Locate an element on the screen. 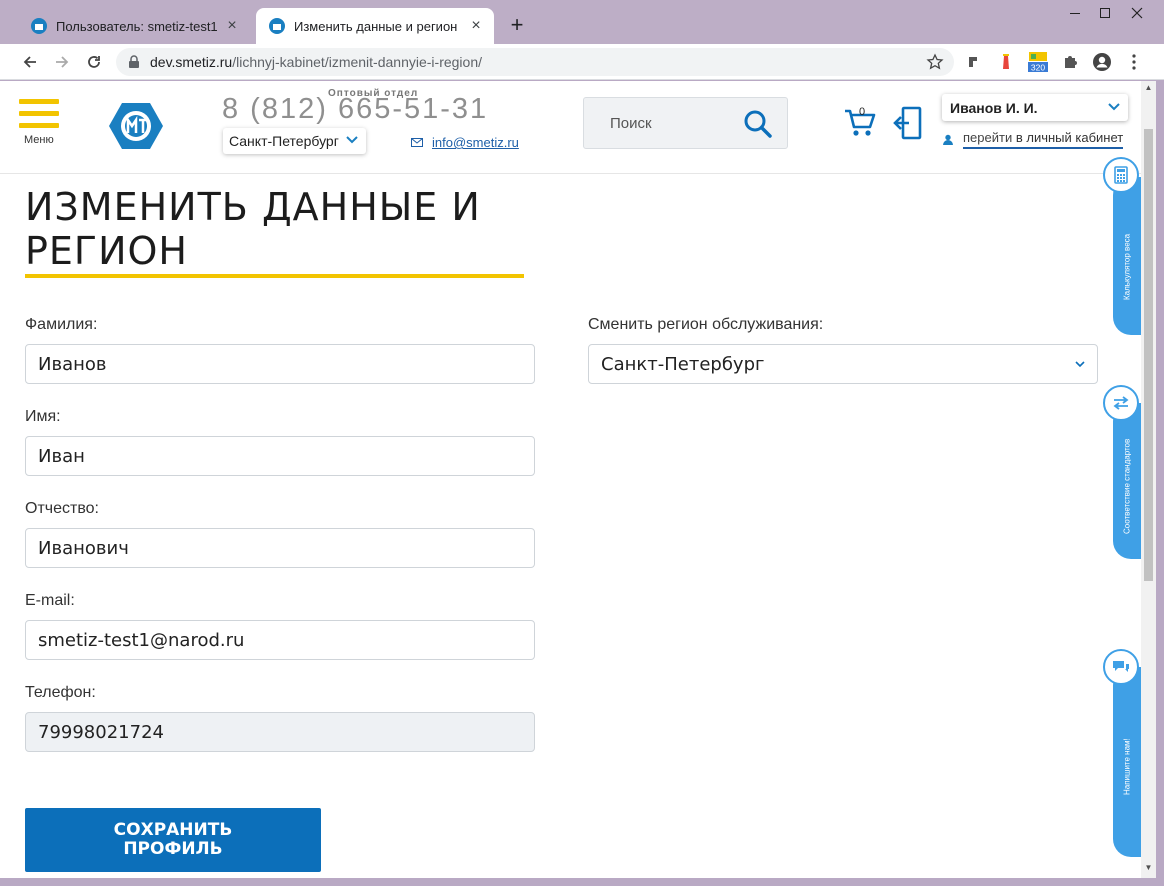 Image resolution: width=1164 pixels, height=886 pixels. extension-badge: 320 is located at coordinates (1038, 68).